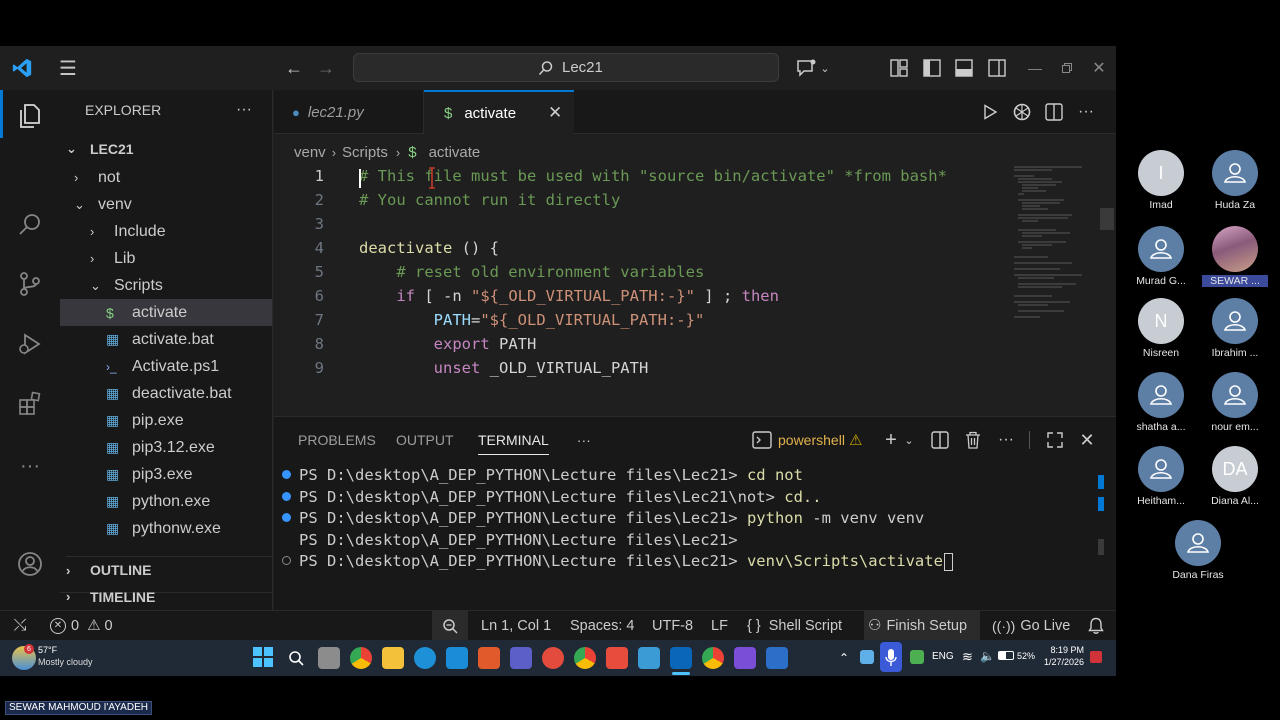 Image resolution: width=1280 pixels, height=720 pixels. I want to click on file-pip3-exe: ▦ pip3.exe, so click(166, 474).